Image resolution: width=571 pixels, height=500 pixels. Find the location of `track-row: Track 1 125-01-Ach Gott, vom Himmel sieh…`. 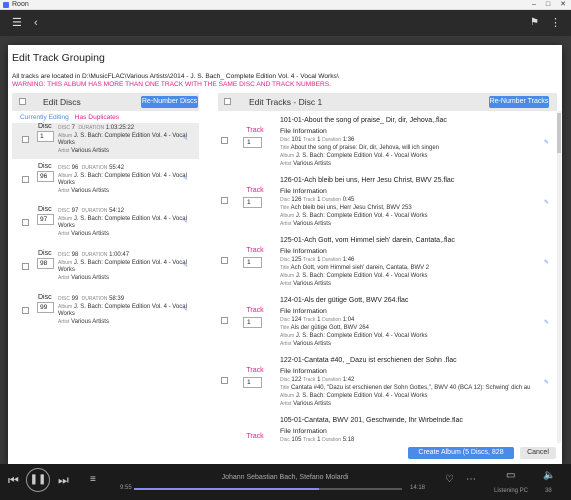

track-row: Track 1 125-01-Ach Gott, vom Himmel sieh… is located at coordinates (387, 266).